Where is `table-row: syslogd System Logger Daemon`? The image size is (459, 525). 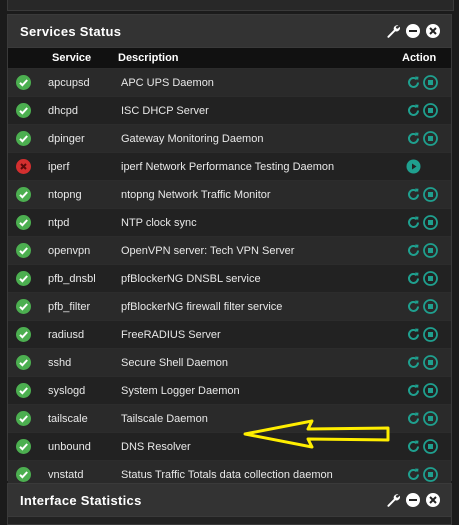 table-row: syslogd System Logger Daemon is located at coordinates (229, 390).